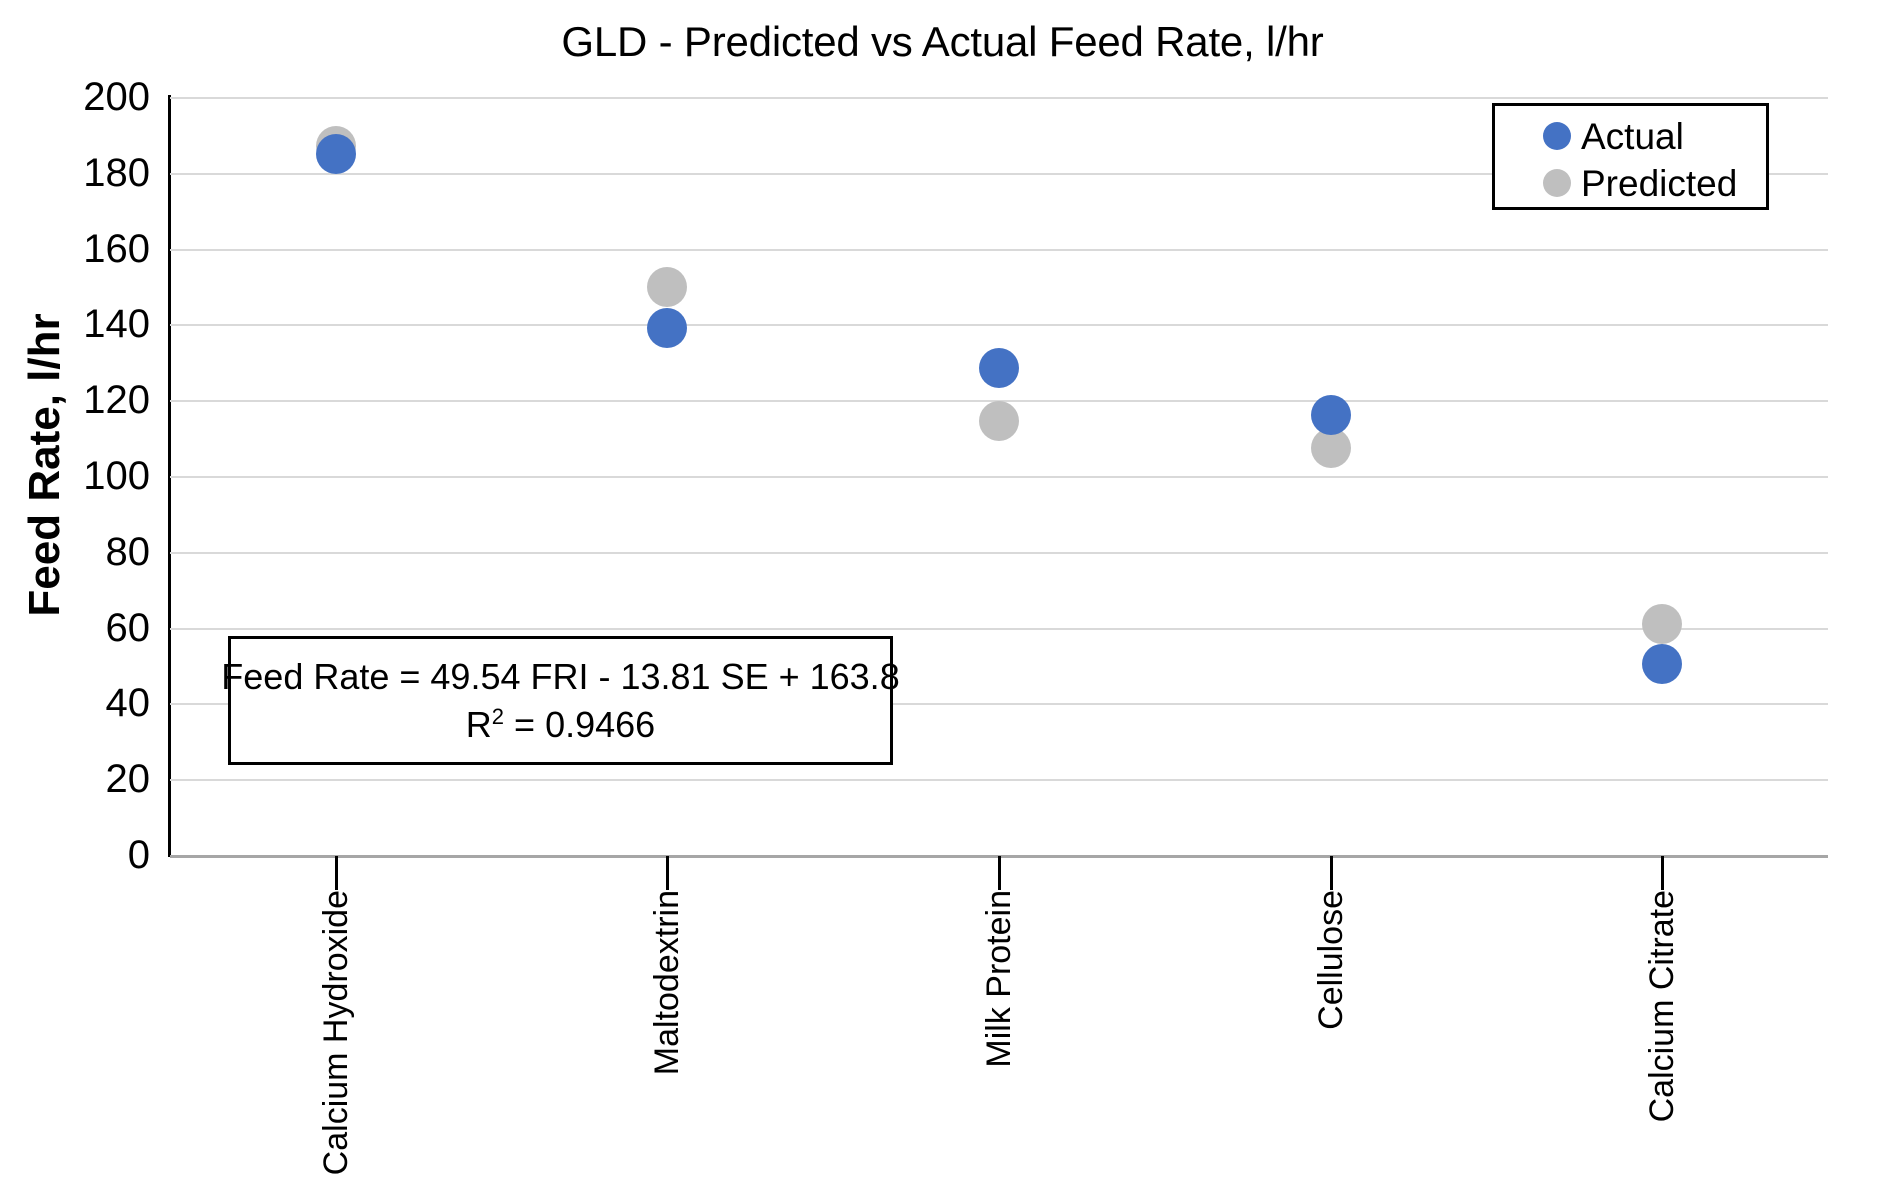  I want to click on y-tick-label-180: 180, so click(116, 172).